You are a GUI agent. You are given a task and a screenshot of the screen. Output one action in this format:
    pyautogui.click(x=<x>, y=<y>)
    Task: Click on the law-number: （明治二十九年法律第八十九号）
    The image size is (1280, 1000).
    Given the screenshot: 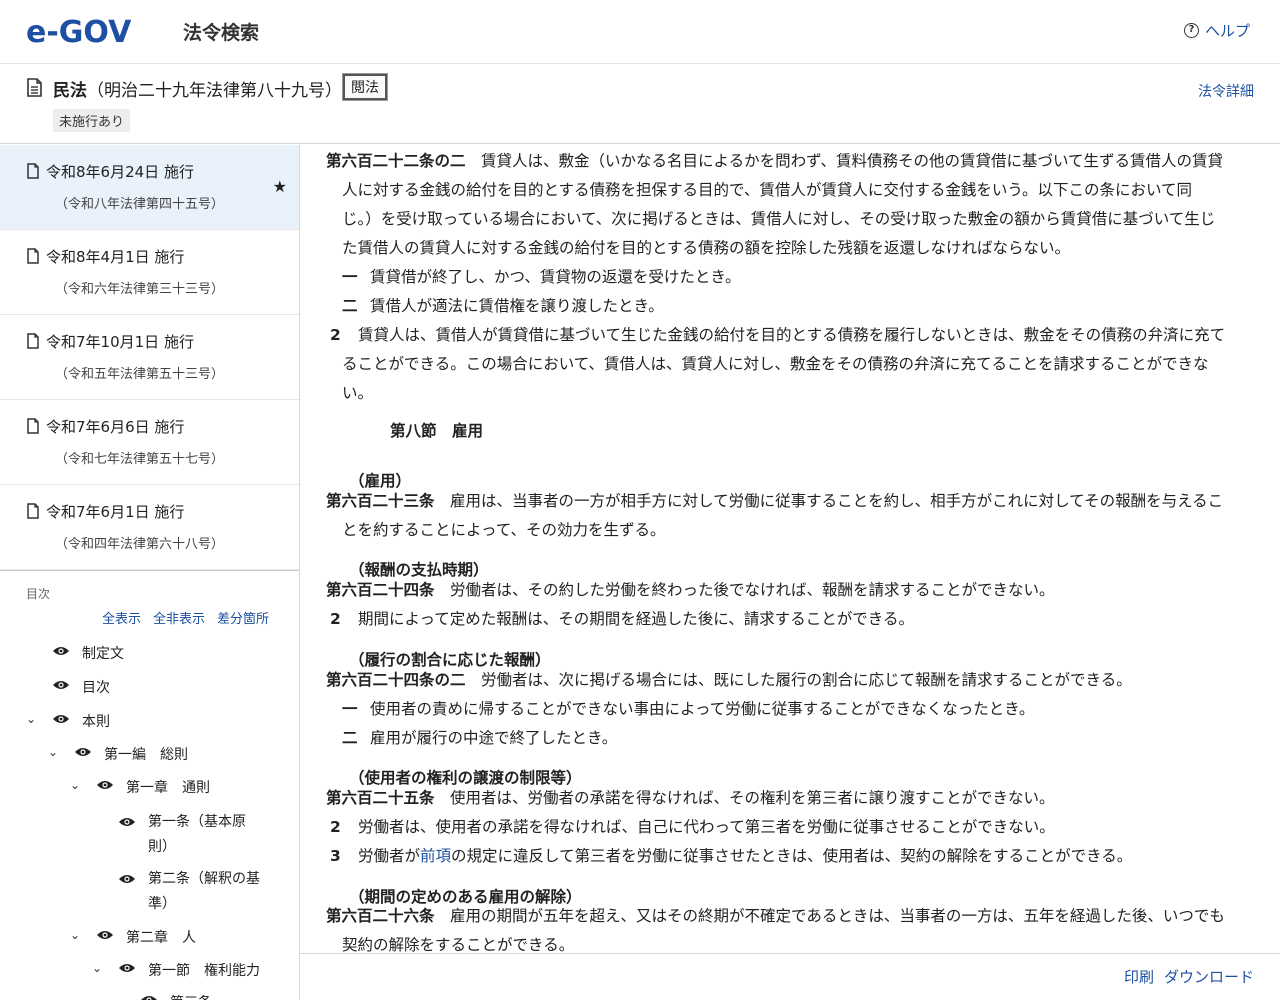 What is the action you would take?
    pyautogui.click(x=214, y=91)
    